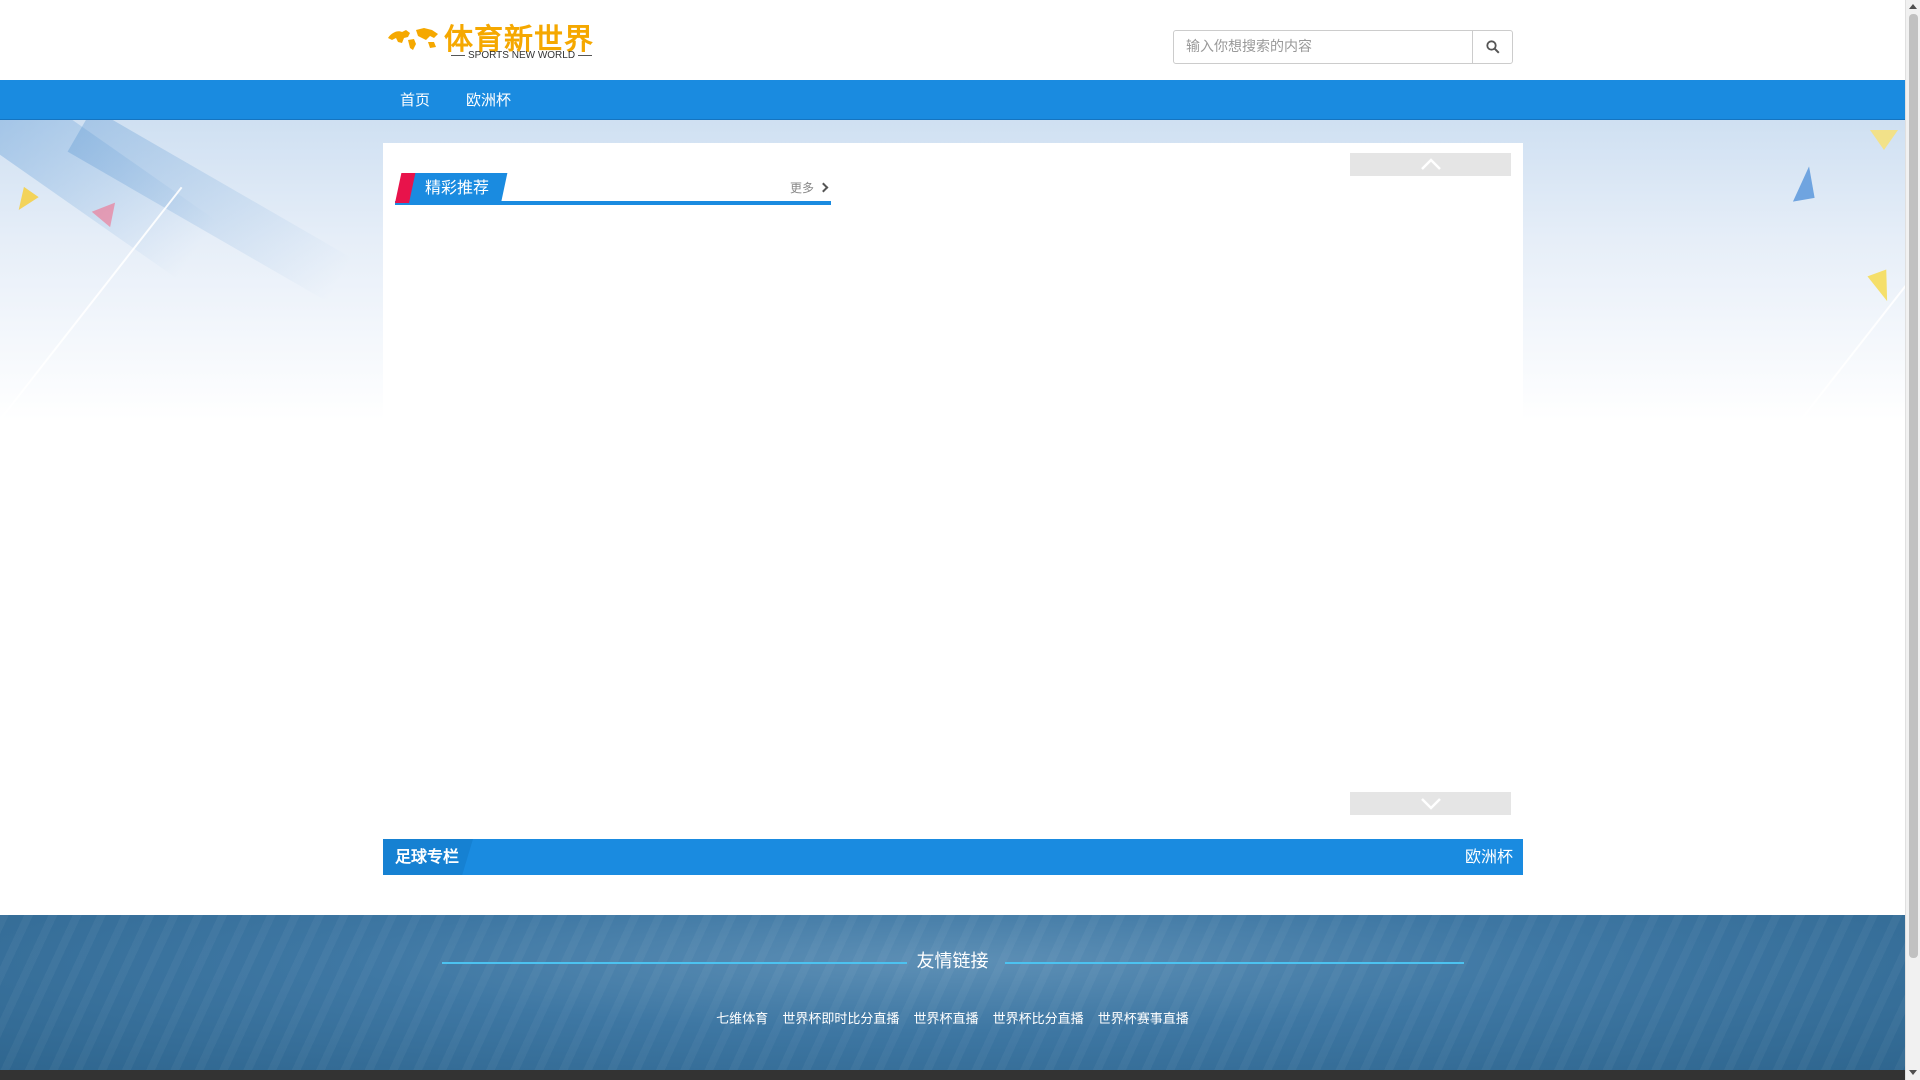 This screenshot has width=1920, height=1080. What do you see at coordinates (1489, 857) in the screenshot?
I see `football-euro-cup-link: 欧洲杯` at bounding box center [1489, 857].